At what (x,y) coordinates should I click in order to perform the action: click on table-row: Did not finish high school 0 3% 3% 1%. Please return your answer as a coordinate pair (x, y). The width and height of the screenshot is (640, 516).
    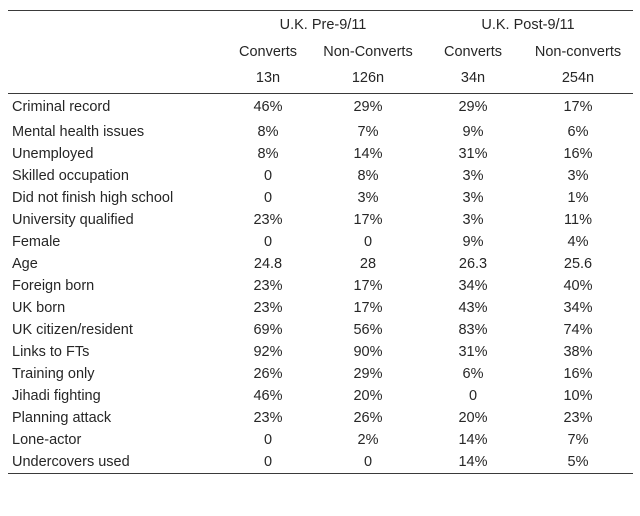
    Looking at the image, I should click on (320, 198).